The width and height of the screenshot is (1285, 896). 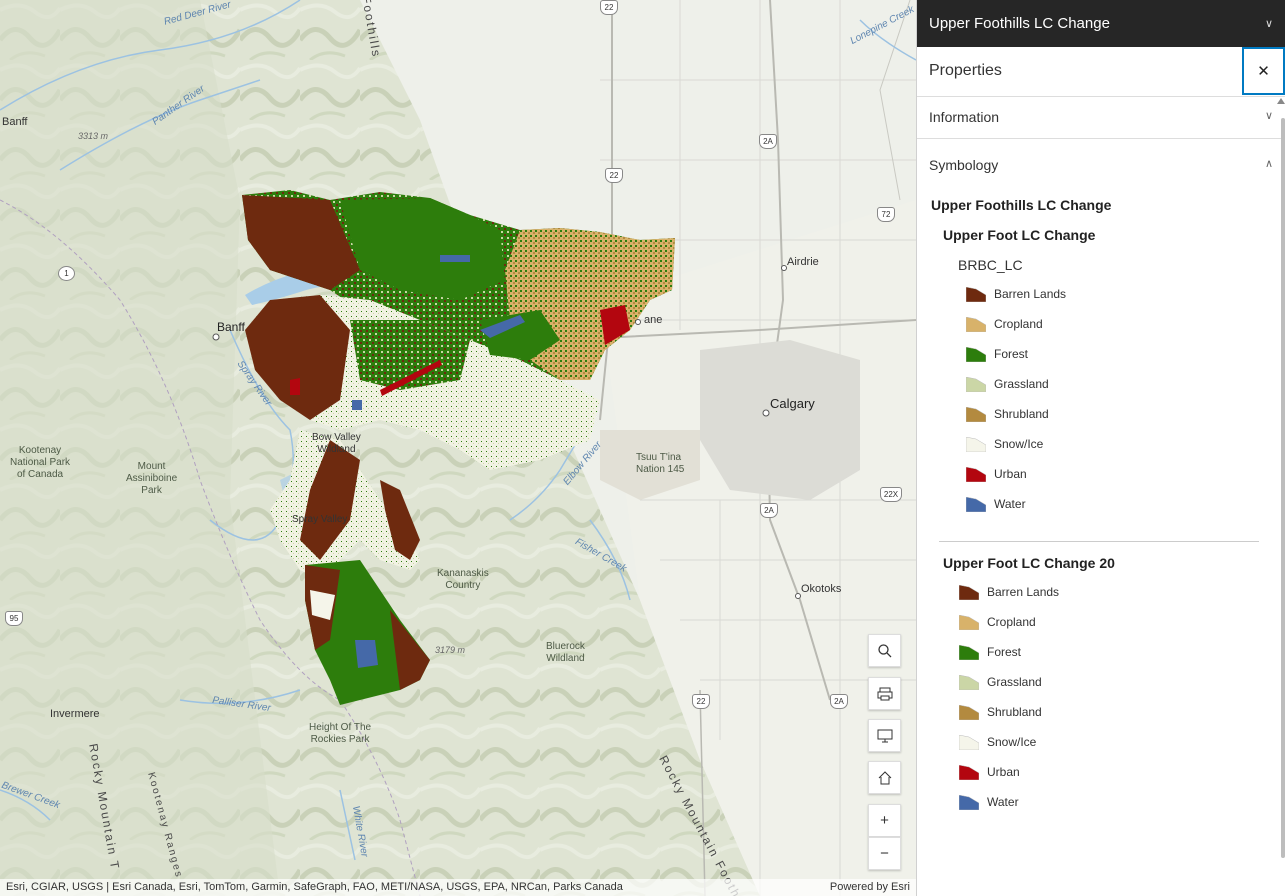 I want to click on zoom-in-button: +, so click(x=884, y=820).